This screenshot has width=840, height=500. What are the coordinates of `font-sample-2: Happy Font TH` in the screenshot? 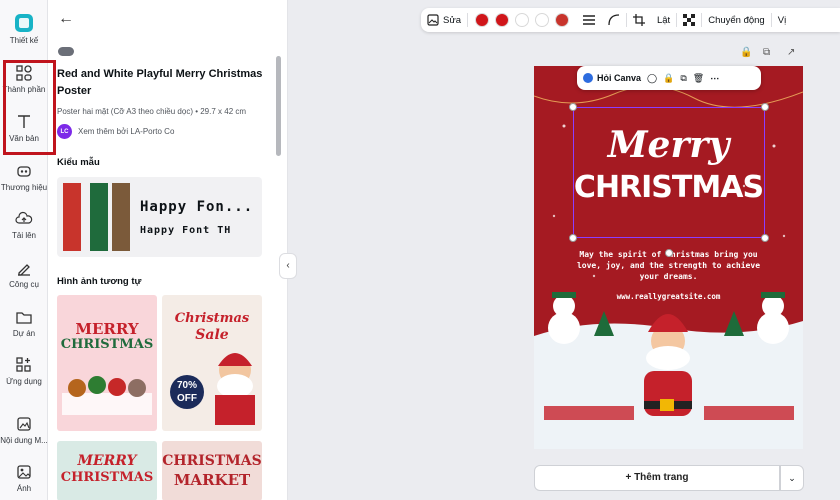 It's located at (186, 230).